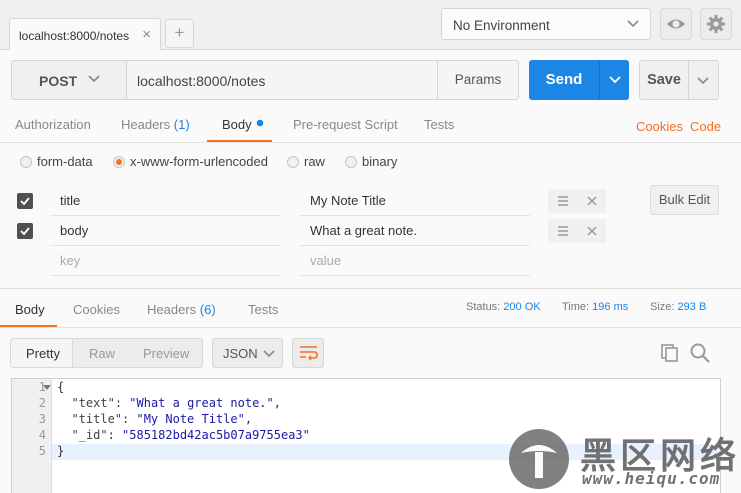 The width and height of the screenshot is (741, 493). Describe the element at coordinates (546, 24) in the screenshot. I see `environment-select: No Environment` at that location.